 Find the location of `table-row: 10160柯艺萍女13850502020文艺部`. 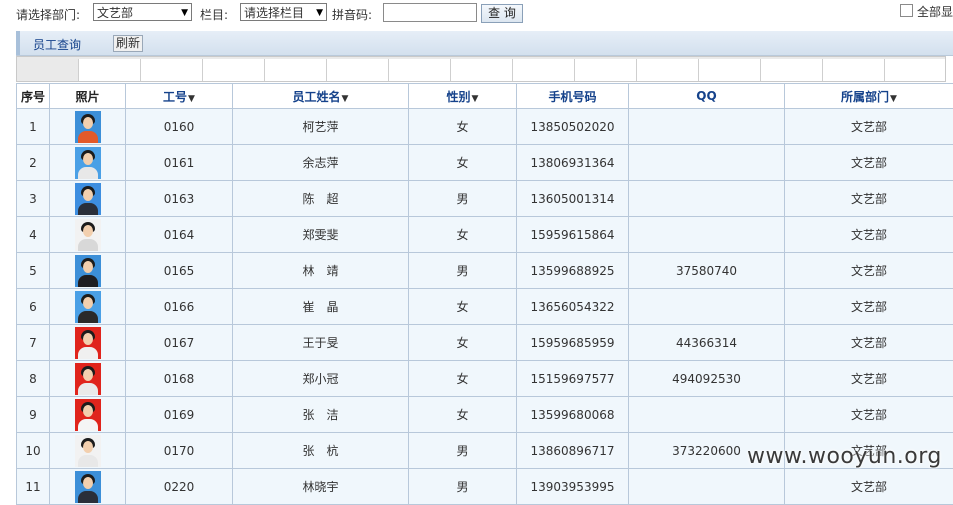

table-row: 10160柯艺萍女13850502020文艺部 is located at coordinates (485, 127).